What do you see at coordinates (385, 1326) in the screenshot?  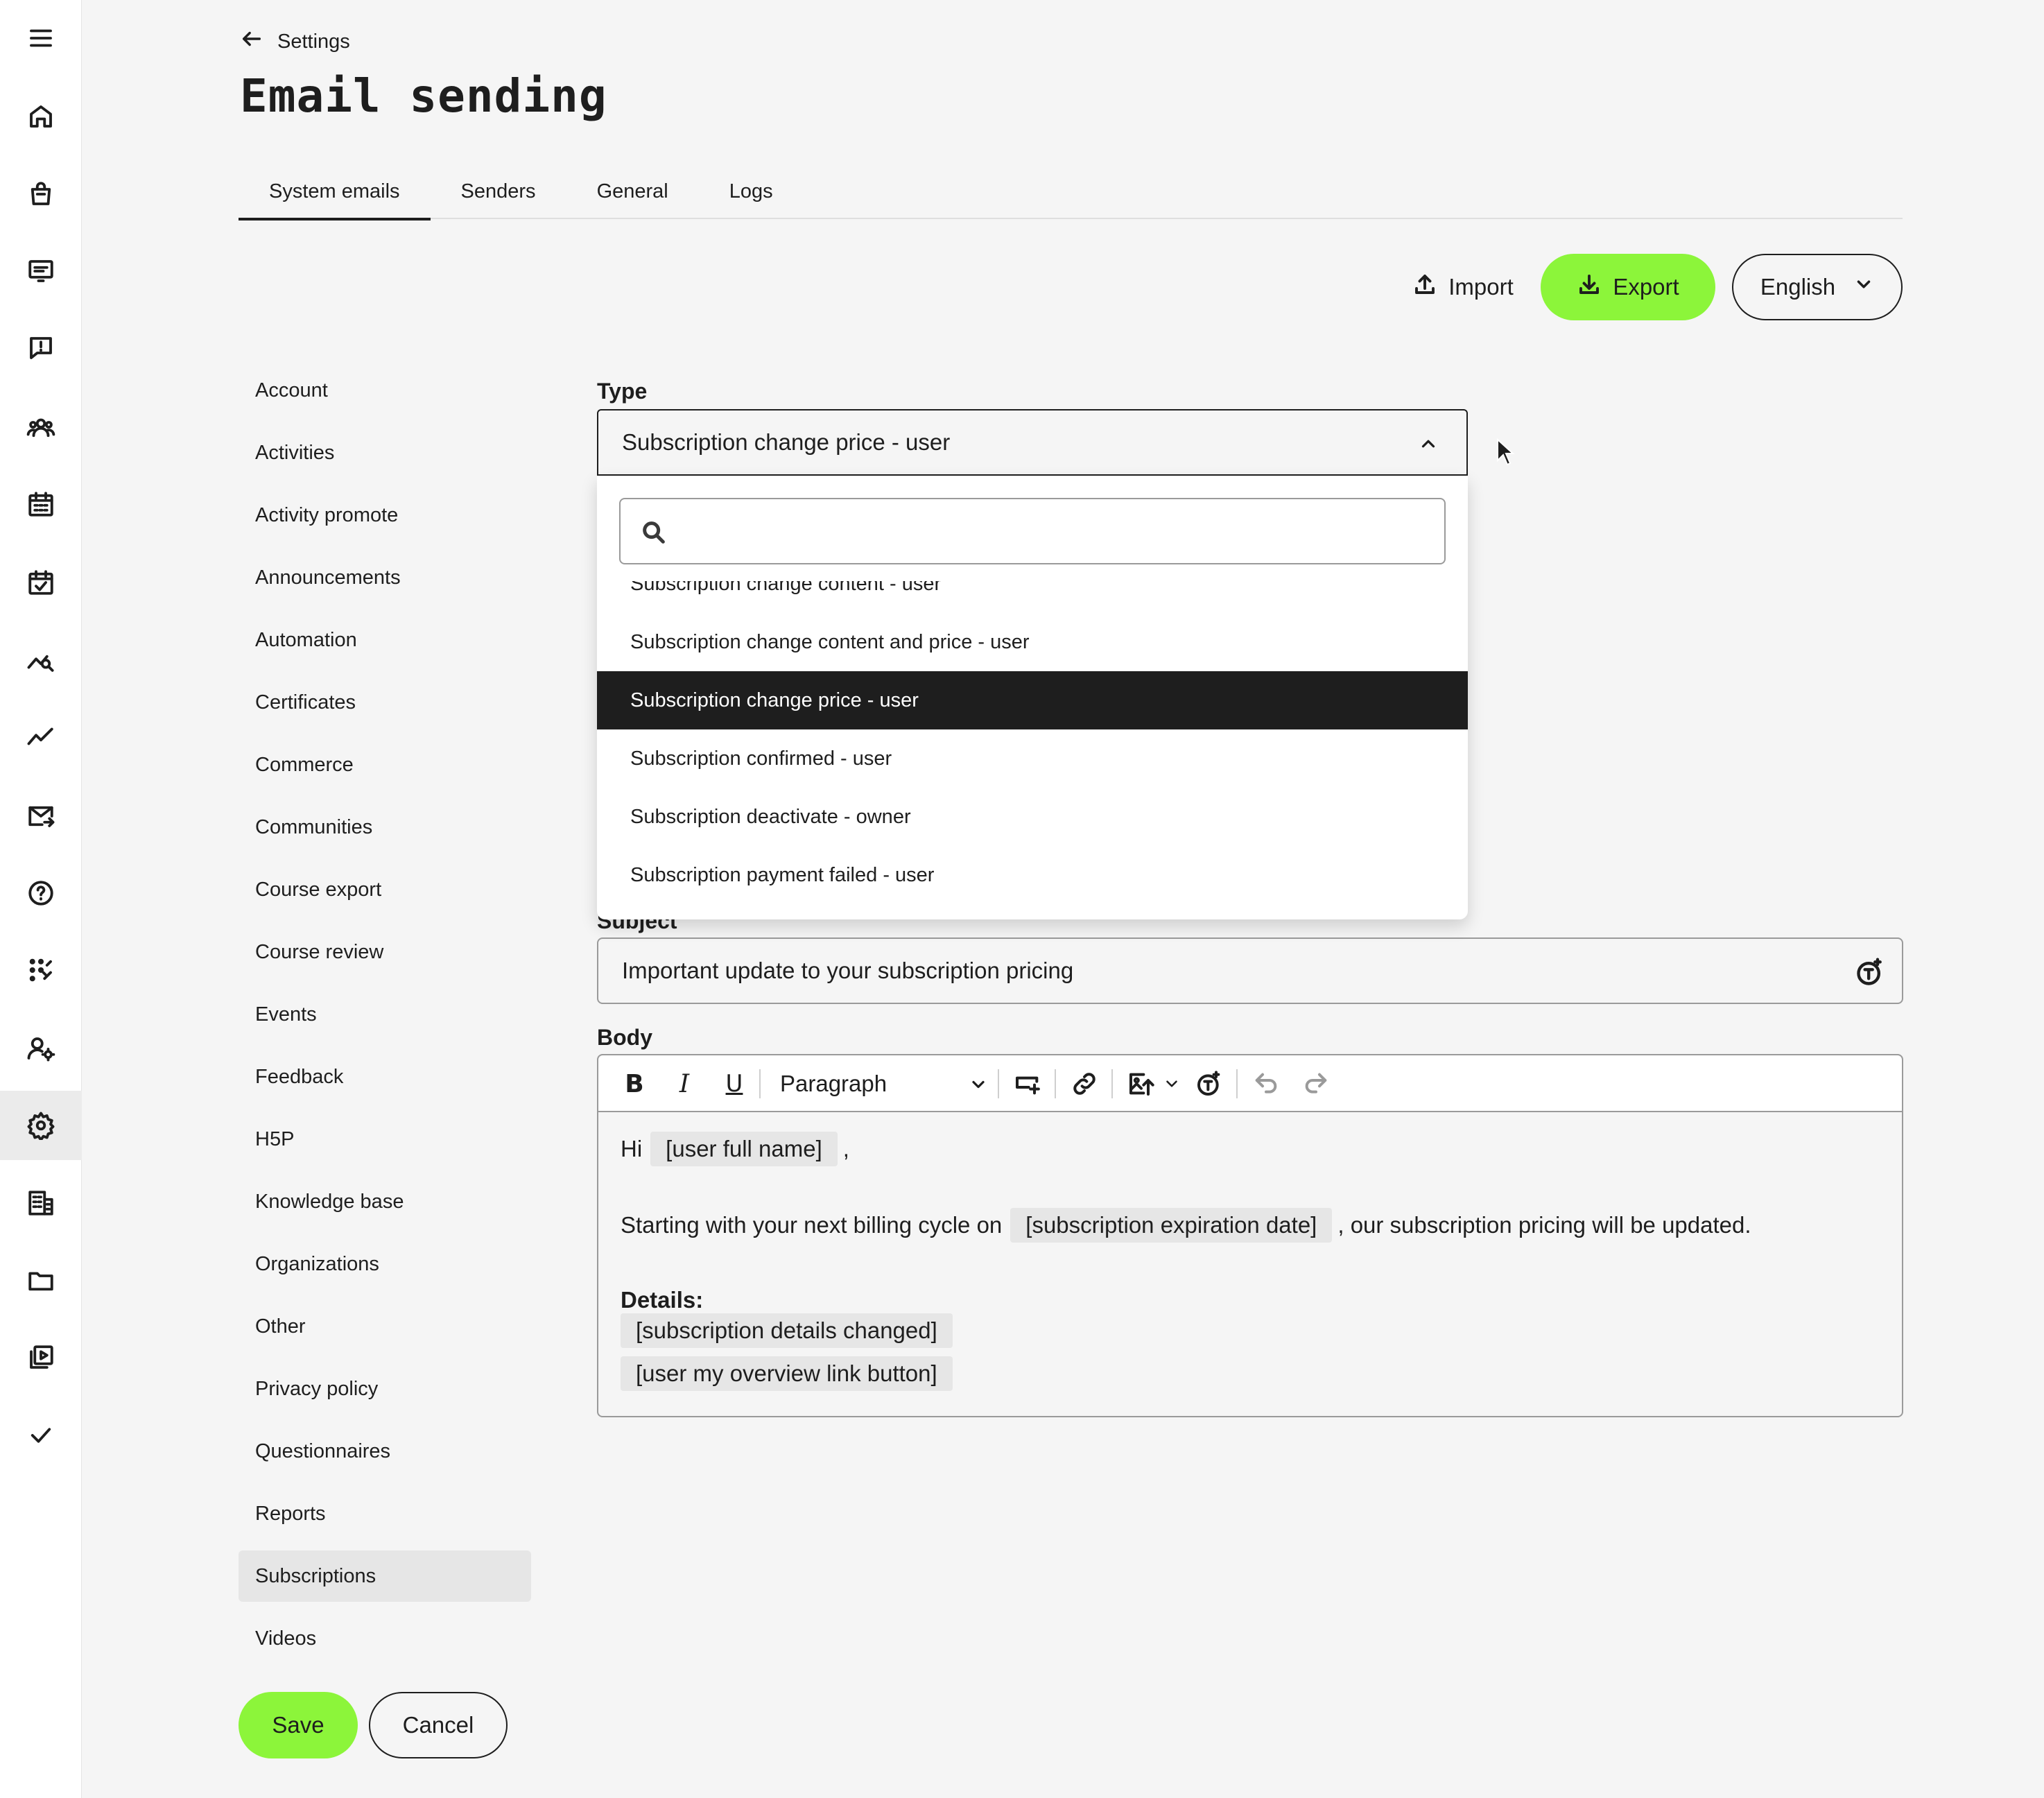 I see `category-other: Other` at bounding box center [385, 1326].